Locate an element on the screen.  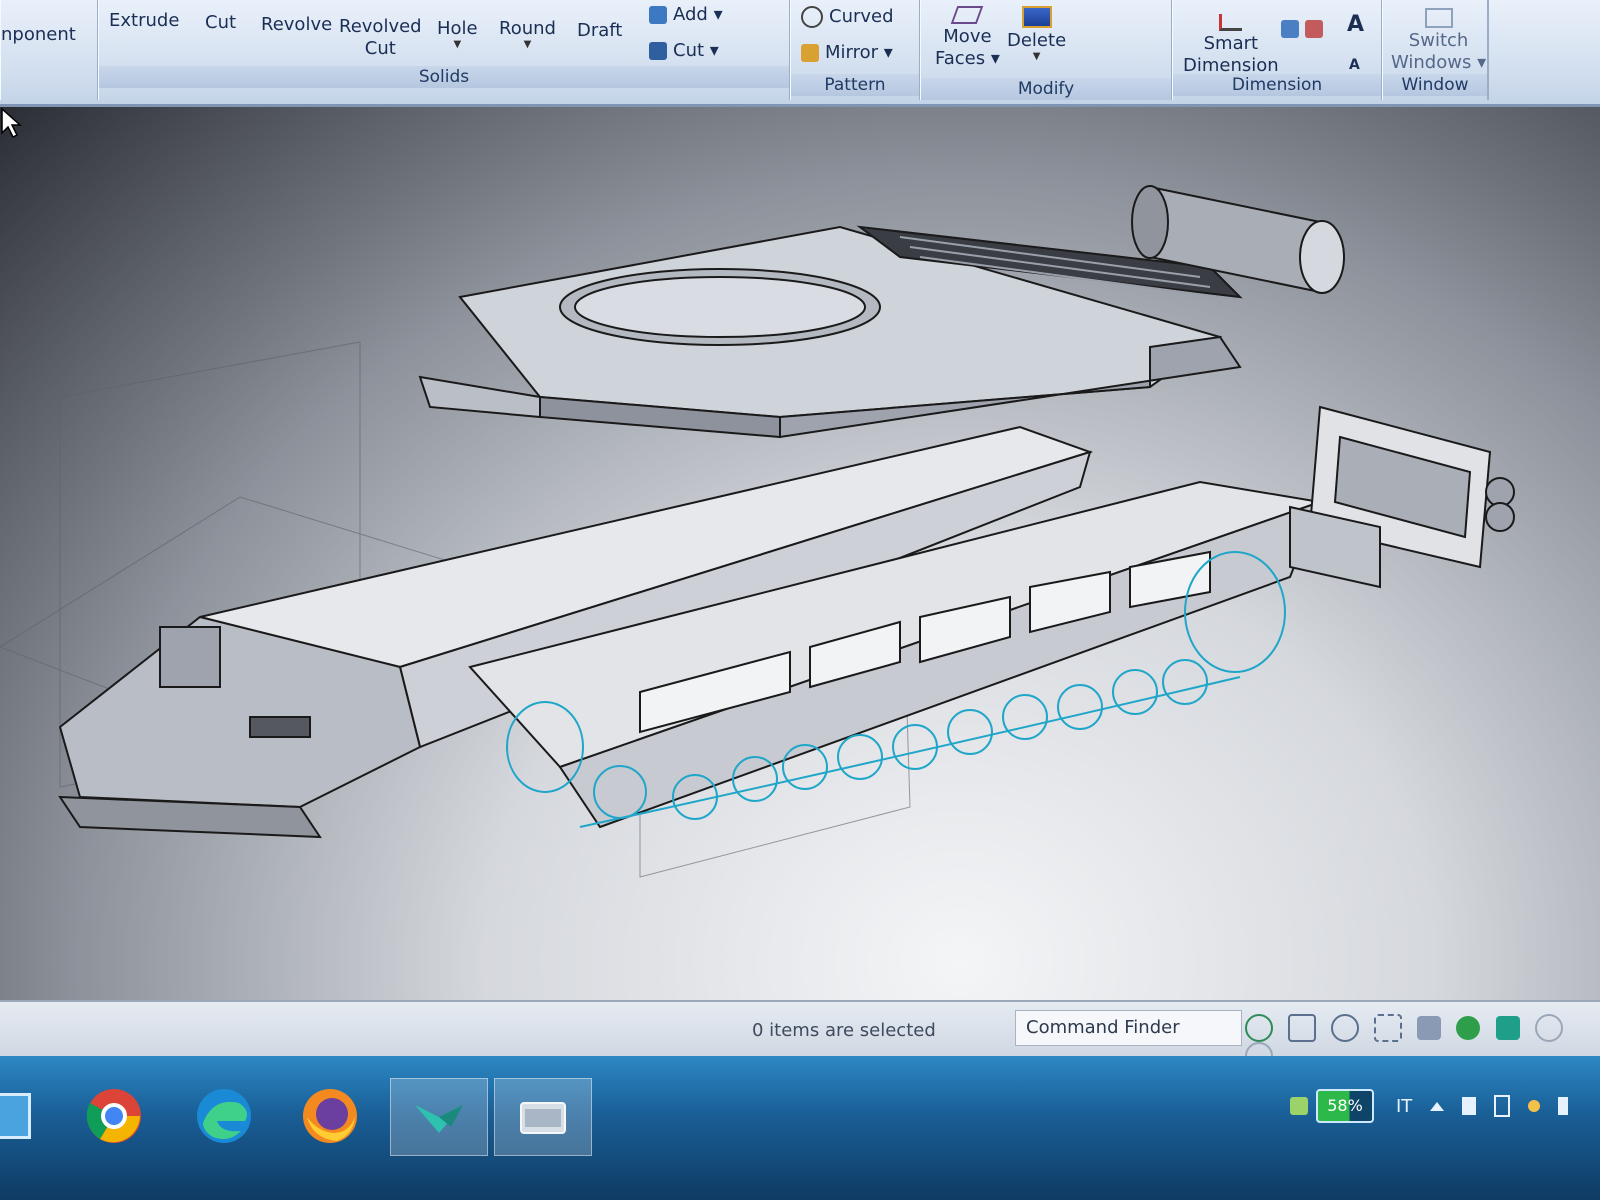
extrude-label: Extrude is located at coordinates (144, 20).